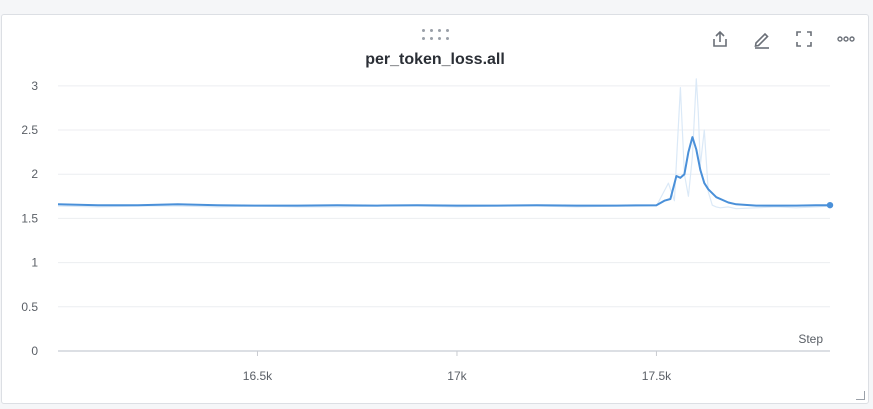 This screenshot has width=873, height=409. What do you see at coordinates (34, 263) in the screenshot?
I see `y-tick-label: 1` at bounding box center [34, 263].